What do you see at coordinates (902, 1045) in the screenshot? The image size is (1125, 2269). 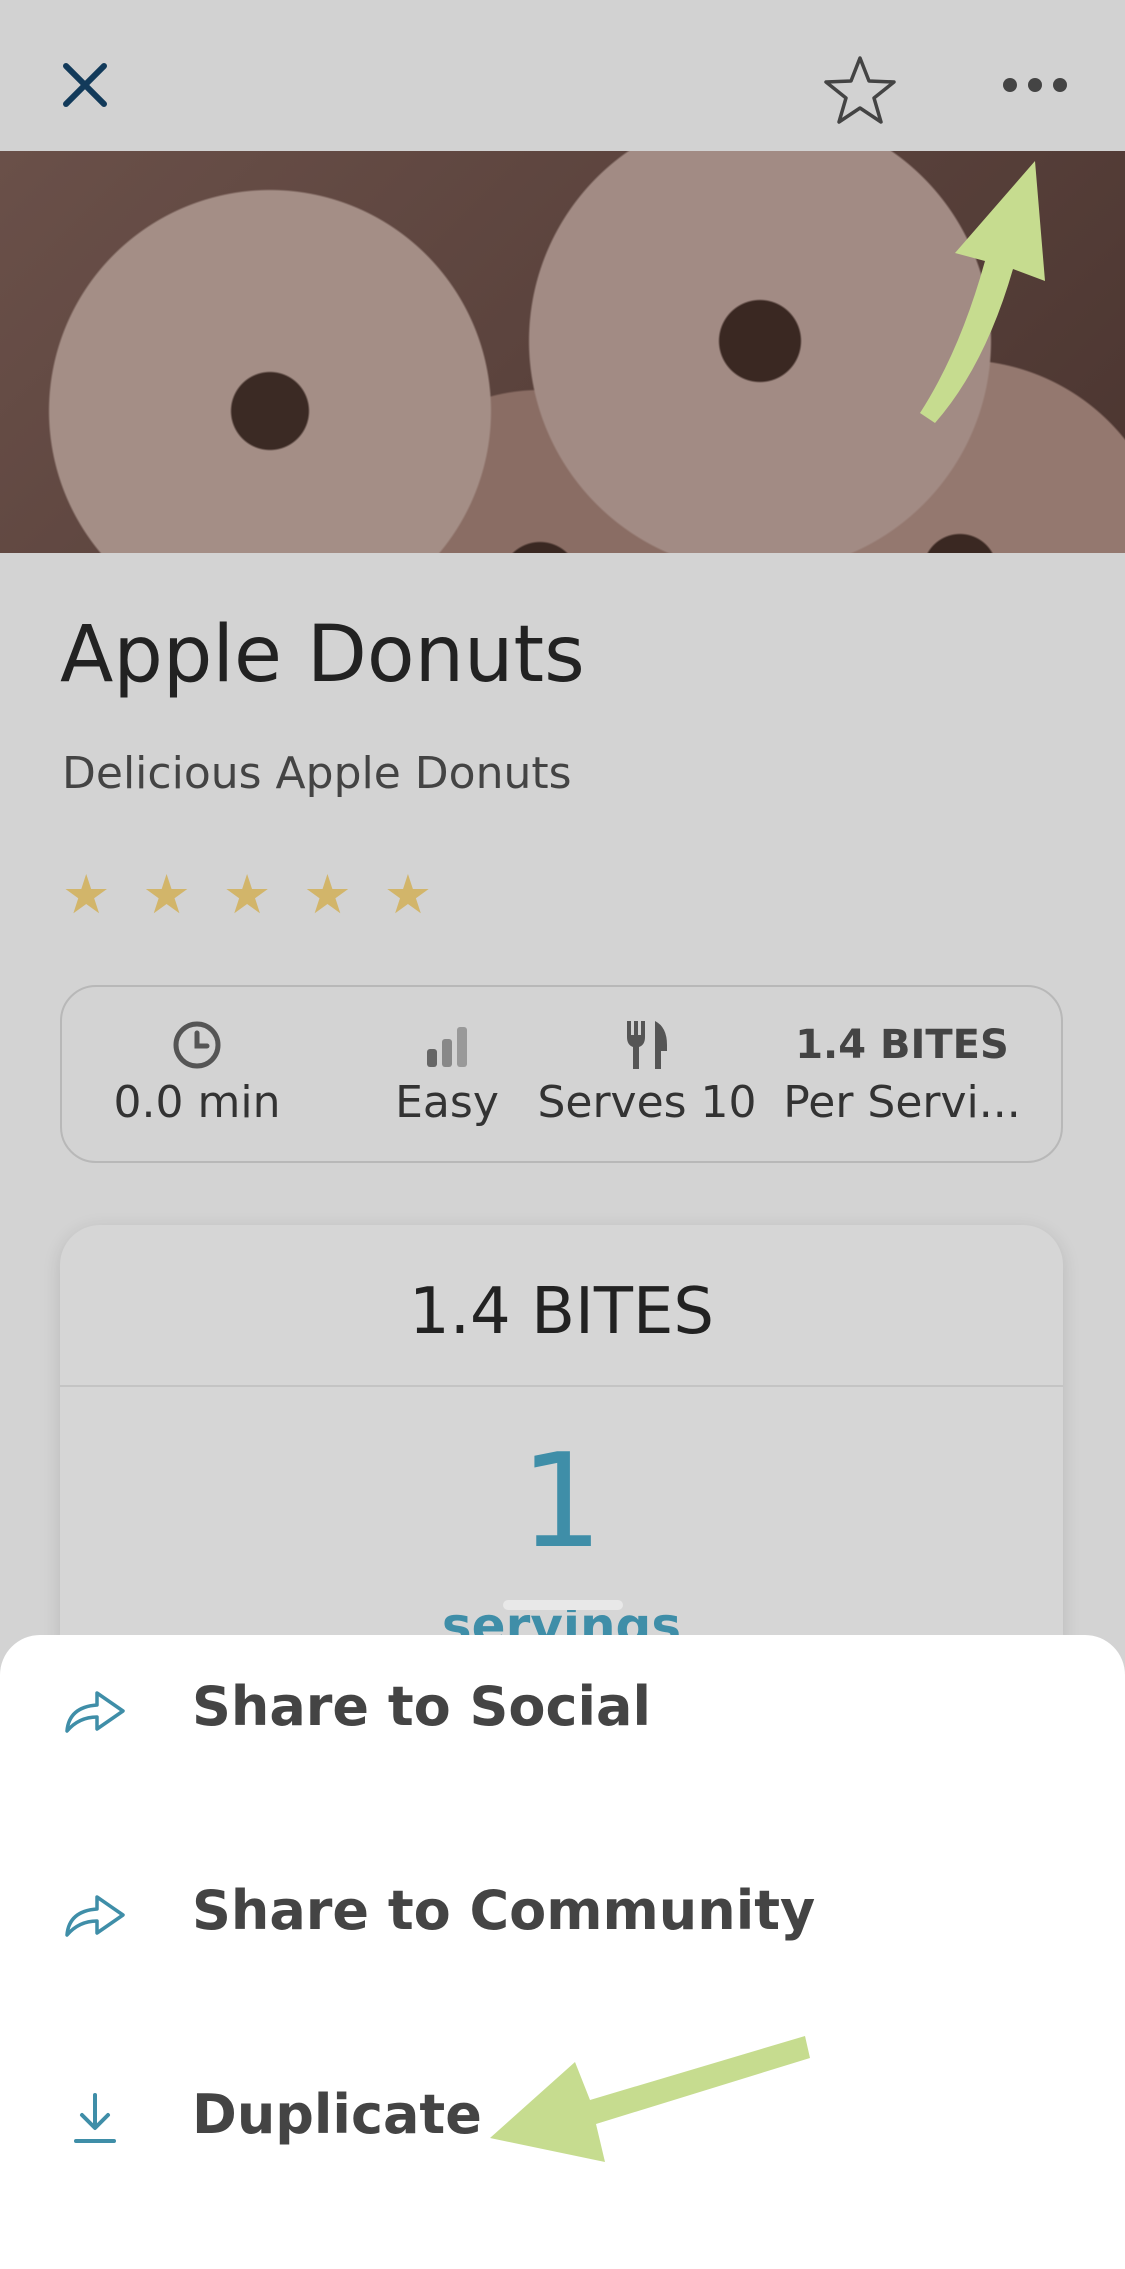 I see `bites-value: 1.4 BITES` at bounding box center [902, 1045].